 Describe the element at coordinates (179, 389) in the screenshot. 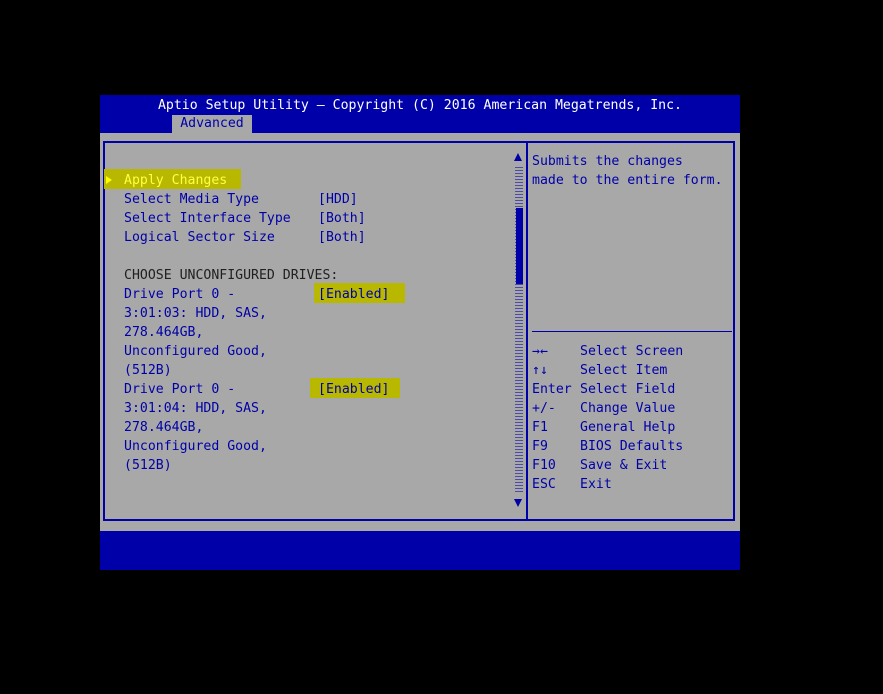

I see `drive-2-line-1: Drive Port 0 -` at that location.